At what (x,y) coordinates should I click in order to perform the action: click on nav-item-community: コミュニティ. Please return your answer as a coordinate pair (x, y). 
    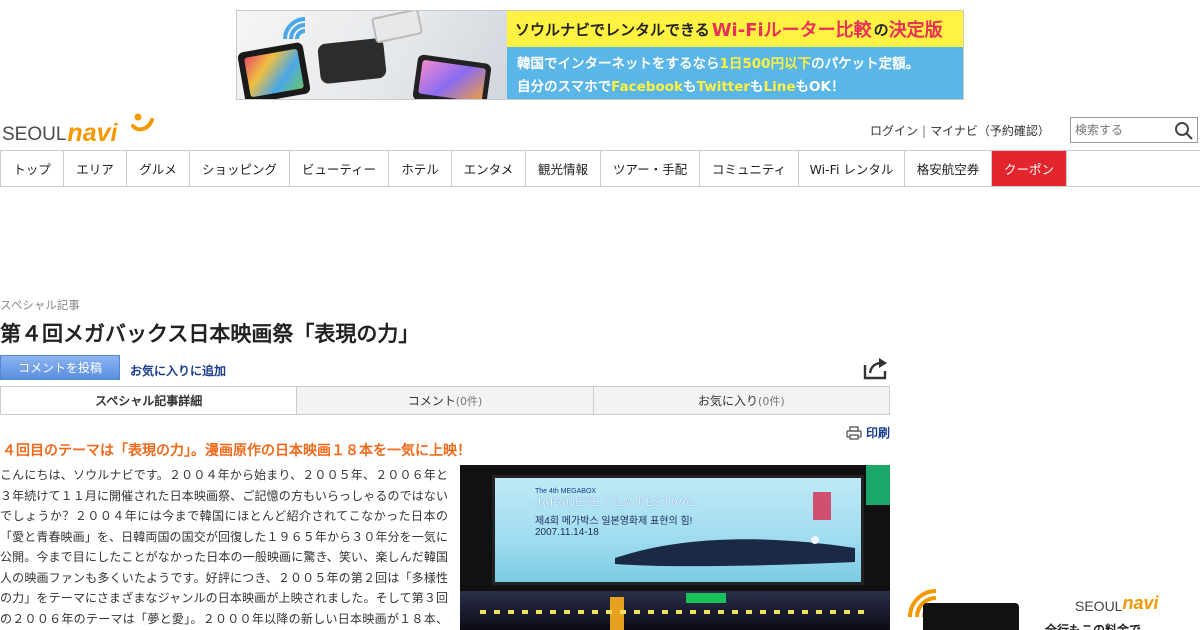
    Looking at the image, I should click on (749, 168).